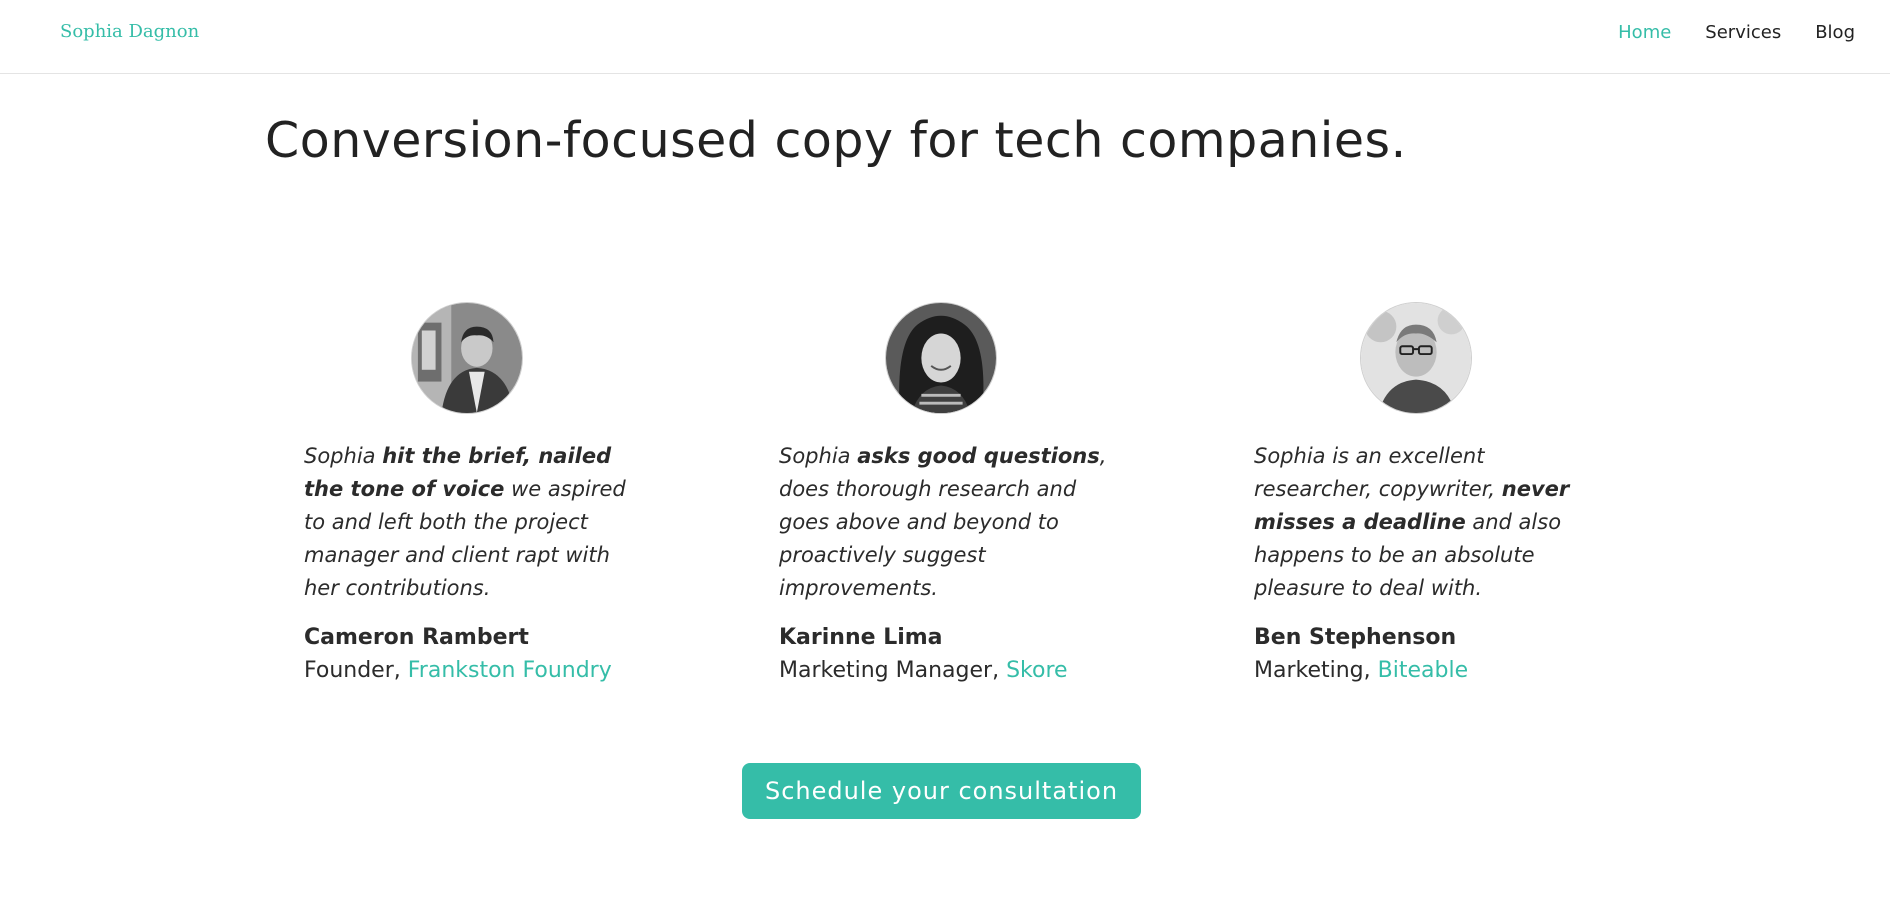 The image size is (1890, 914). Describe the element at coordinates (1423, 670) in the screenshot. I see `company-link: Biteable` at that location.